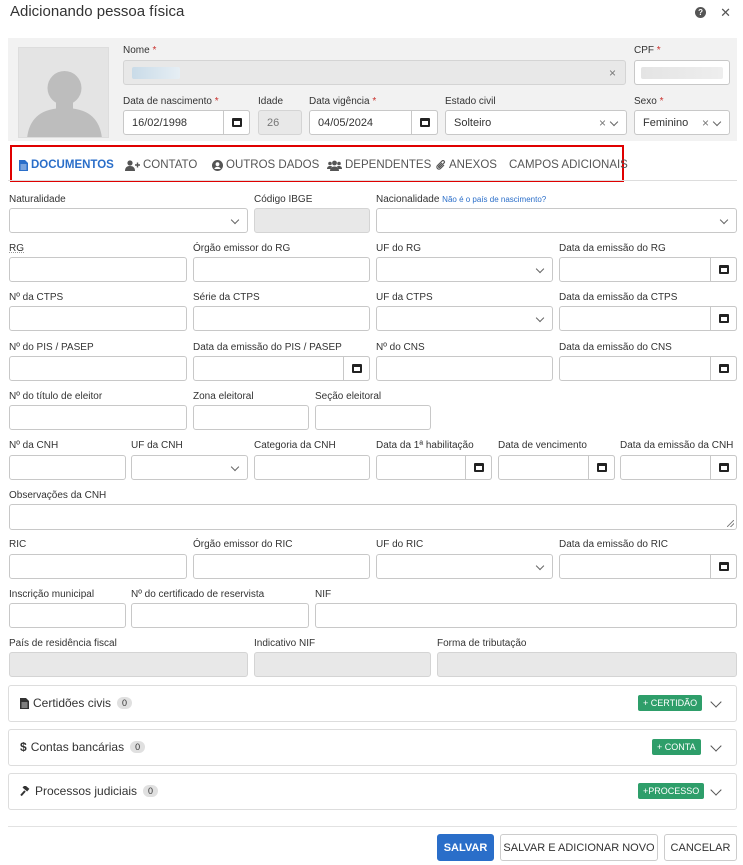  I want to click on uf-ric-select, so click(464, 566).